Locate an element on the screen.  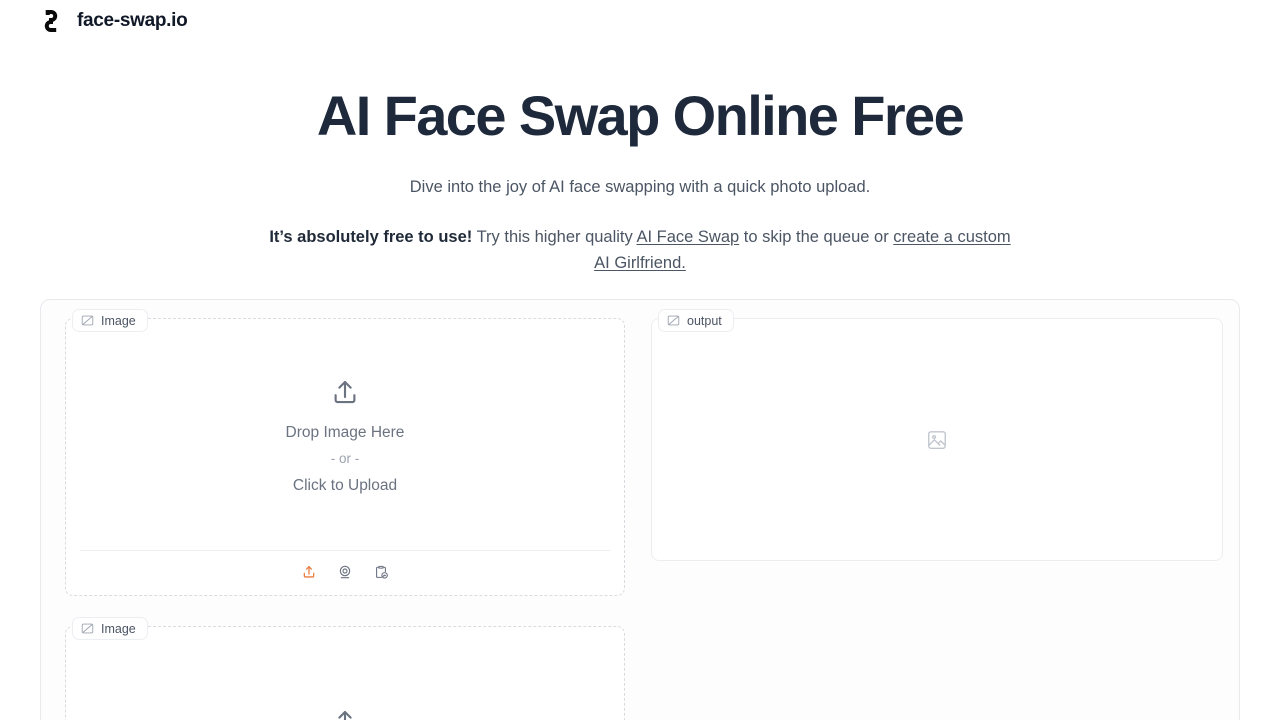
panel-badge-image-1: Image is located at coordinates (110, 321).